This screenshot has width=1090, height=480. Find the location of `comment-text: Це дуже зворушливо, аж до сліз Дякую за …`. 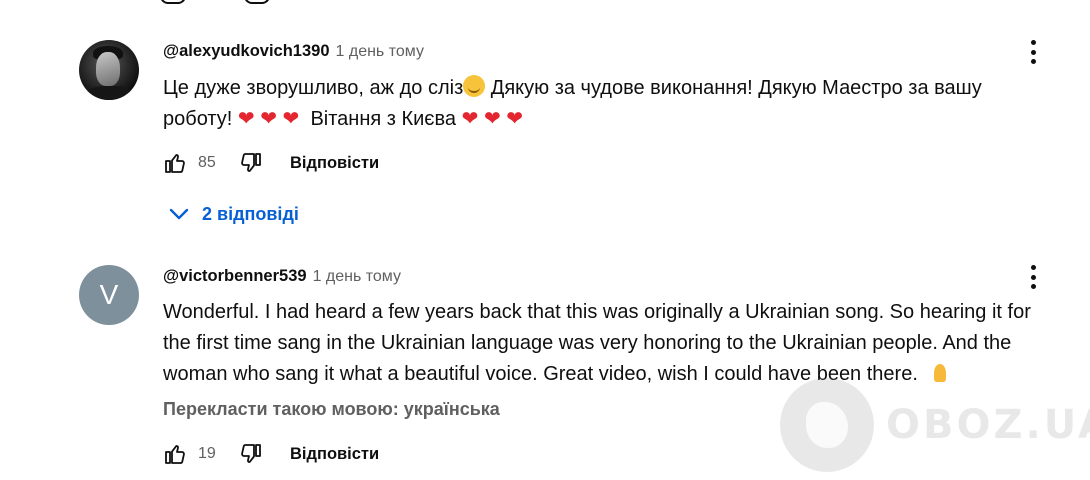

comment-text: Це дуже зворушливо, аж до сліз Дякую за … is located at coordinates (572, 102).